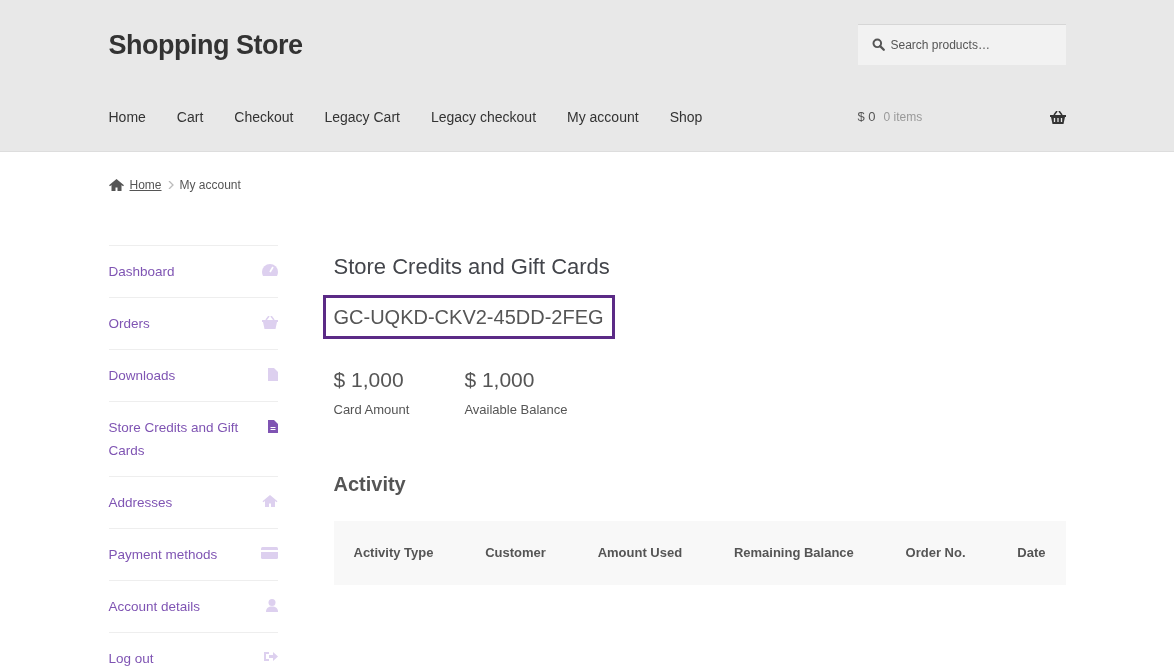 The height and width of the screenshot is (668, 1174). What do you see at coordinates (178, 375) in the screenshot?
I see `sidebar-link: Downloads` at bounding box center [178, 375].